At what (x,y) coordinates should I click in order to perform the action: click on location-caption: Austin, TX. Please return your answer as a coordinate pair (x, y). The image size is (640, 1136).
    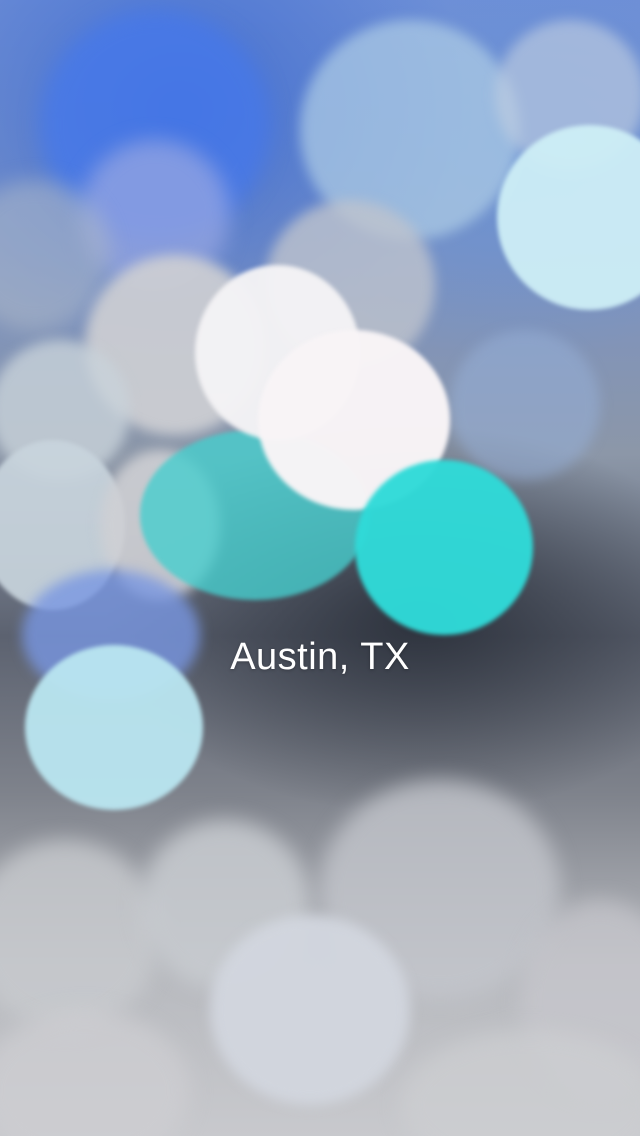
    Looking at the image, I should click on (320, 657).